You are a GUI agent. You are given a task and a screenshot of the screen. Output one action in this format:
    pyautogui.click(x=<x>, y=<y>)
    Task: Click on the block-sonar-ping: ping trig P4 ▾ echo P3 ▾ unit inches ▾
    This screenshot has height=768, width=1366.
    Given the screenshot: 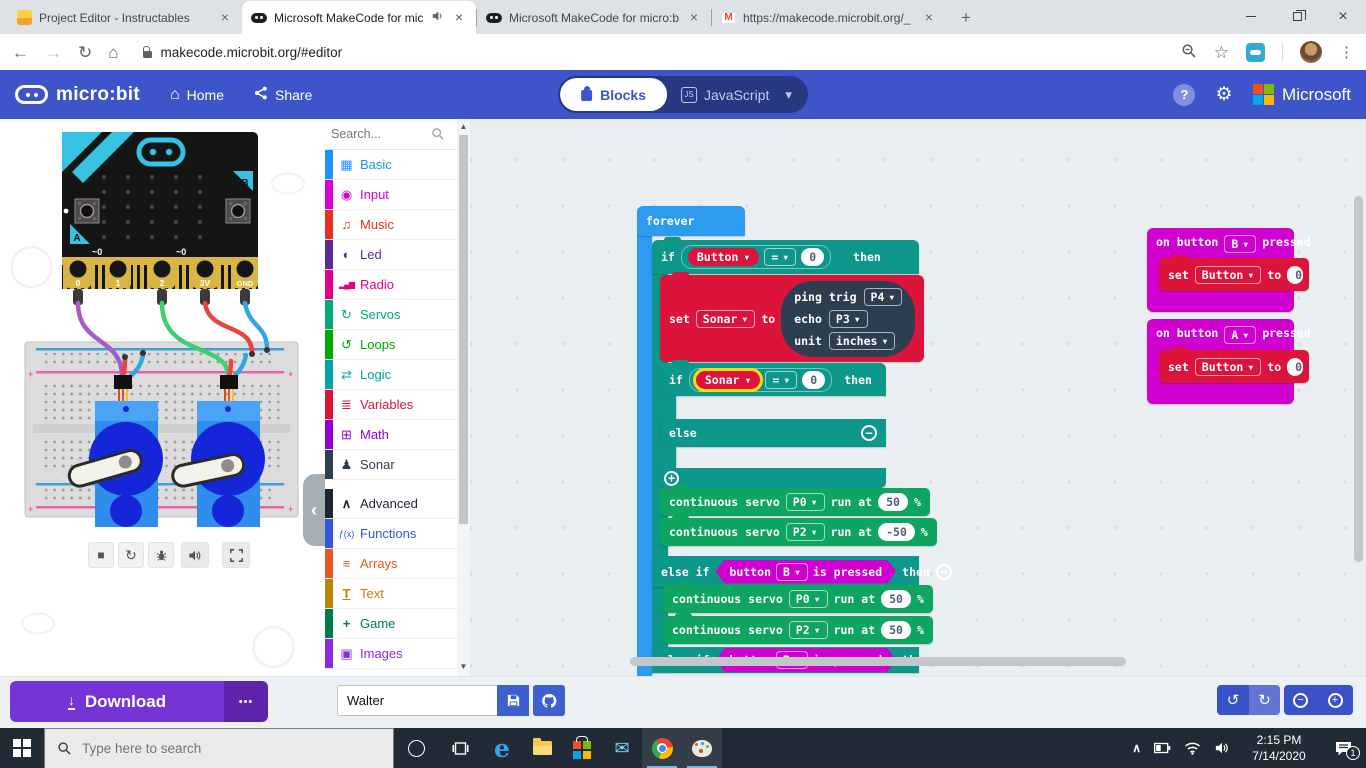 What is the action you would take?
    pyautogui.click(x=848, y=318)
    